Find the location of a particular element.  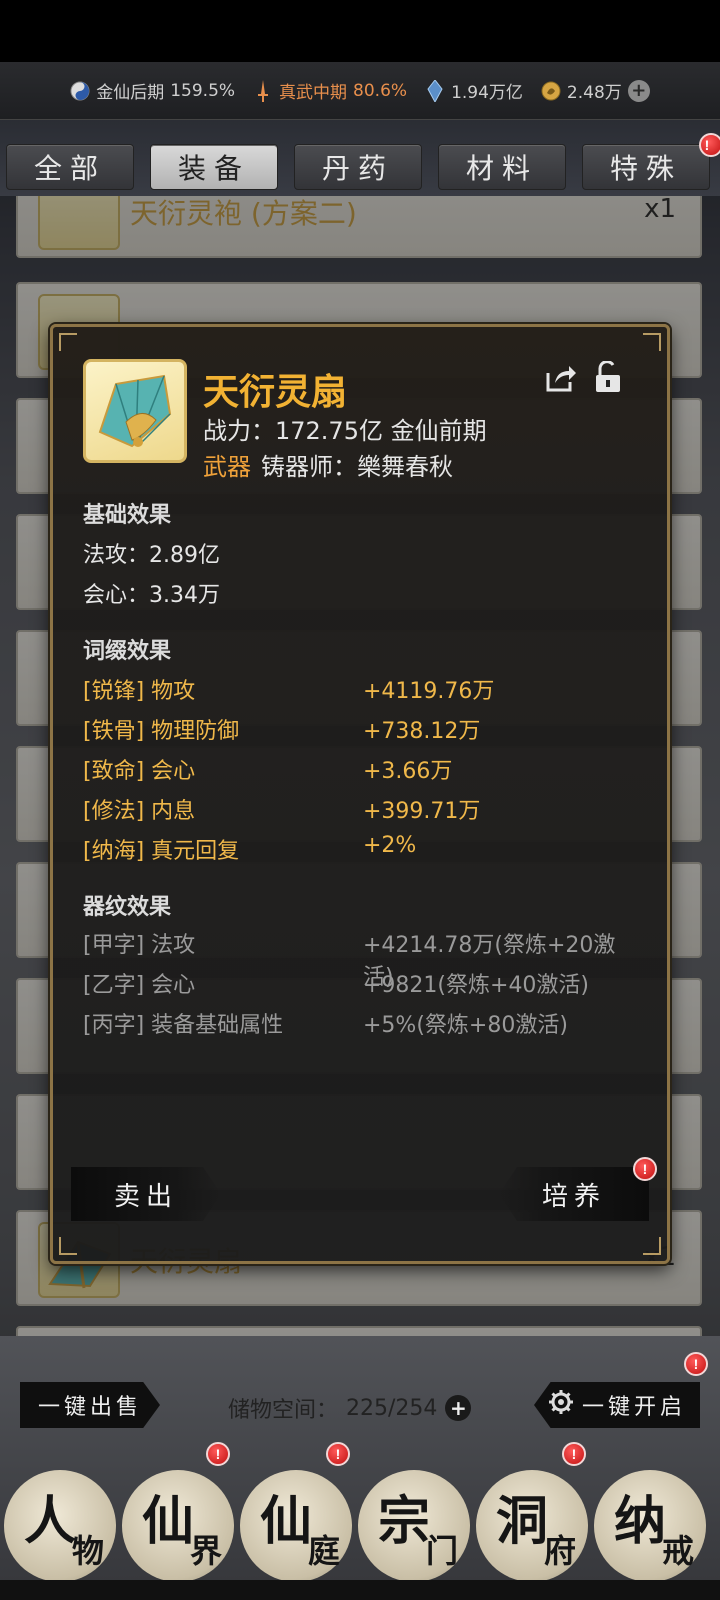

share-icon is located at coordinates (561, 378).